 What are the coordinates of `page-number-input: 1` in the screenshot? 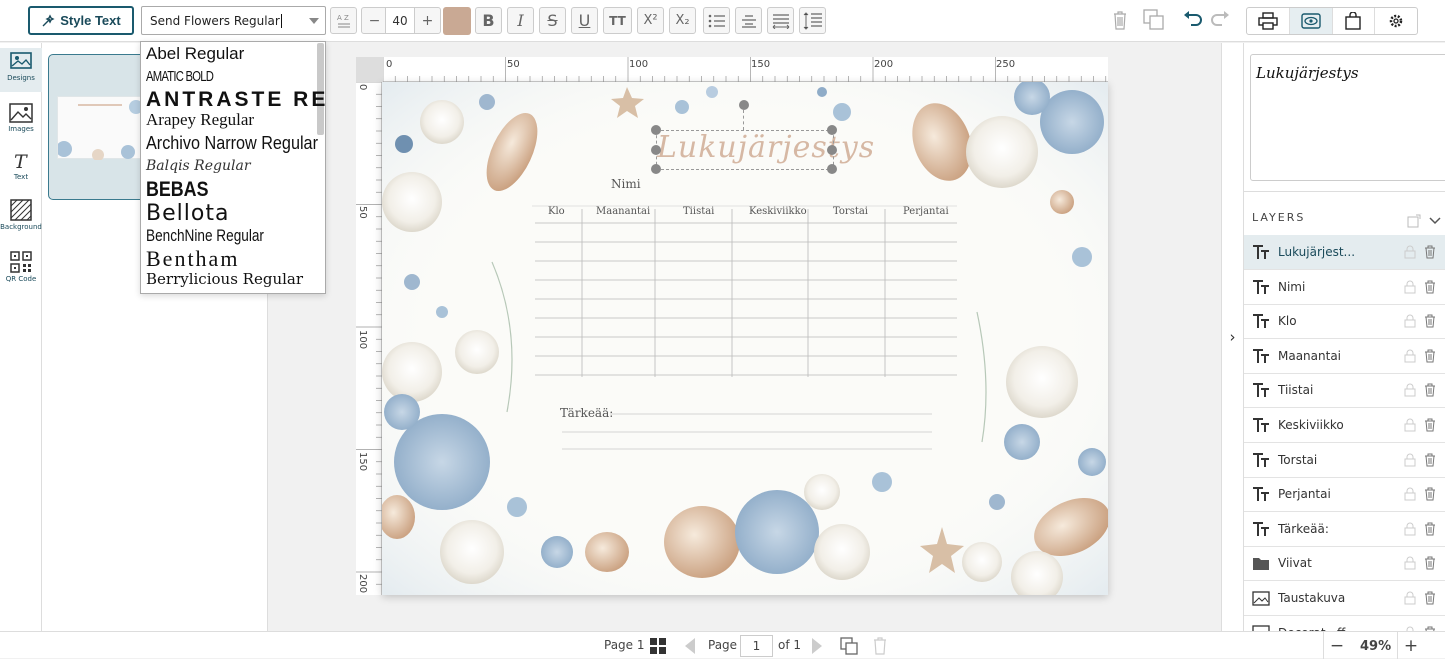 It's located at (756, 646).